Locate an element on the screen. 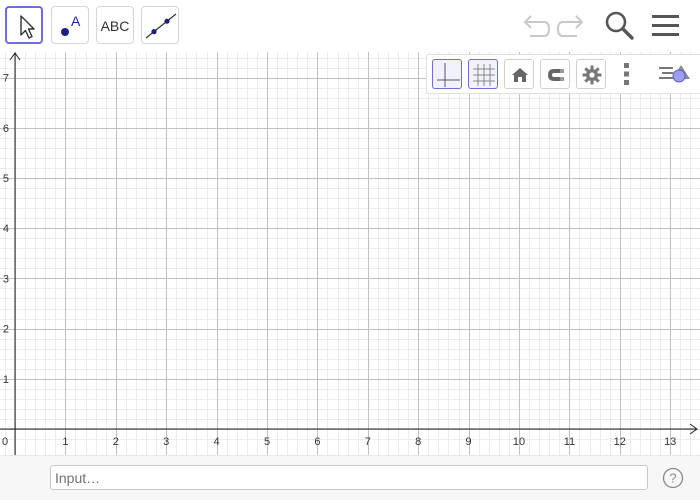 Image resolution: width=700 pixels, height=500 pixels. menu-icon is located at coordinates (665, 25).